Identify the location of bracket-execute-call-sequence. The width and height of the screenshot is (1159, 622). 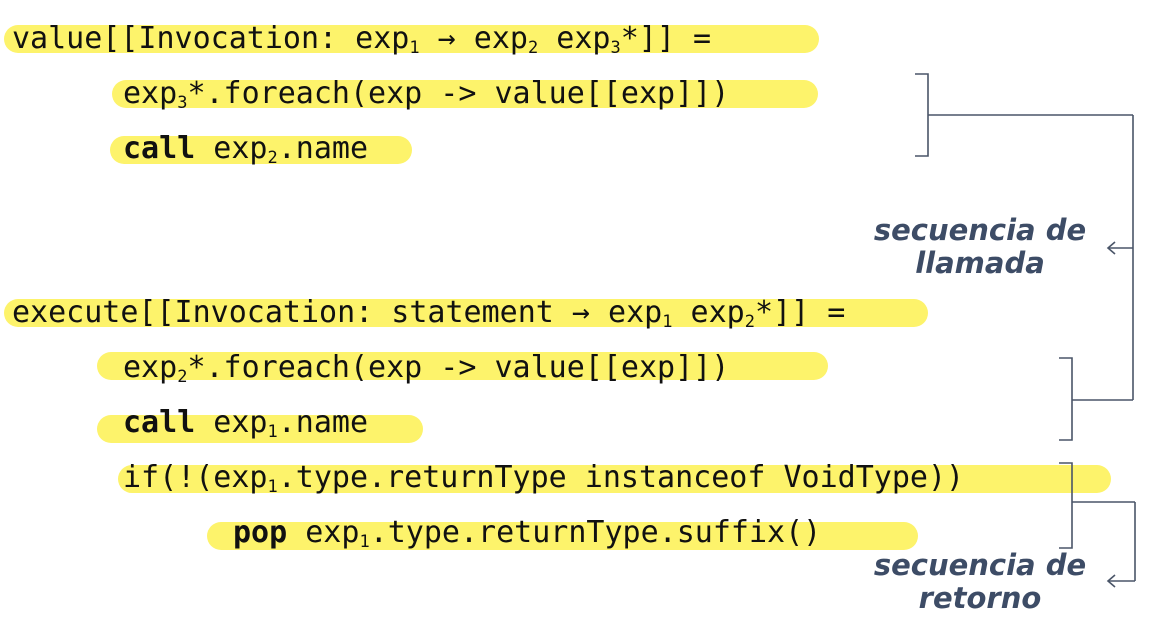
(1066, 399).